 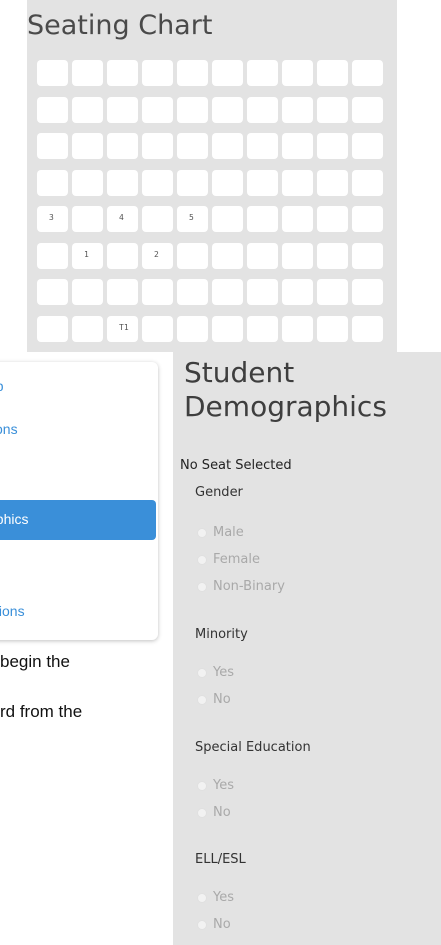 I want to click on seat: 5, so click(x=192, y=219).